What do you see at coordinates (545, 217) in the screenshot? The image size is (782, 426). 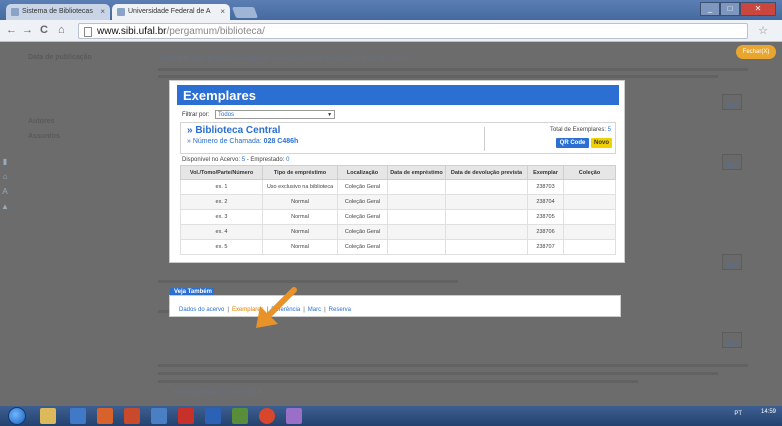 I see `cell-copy: 238705` at bounding box center [545, 217].